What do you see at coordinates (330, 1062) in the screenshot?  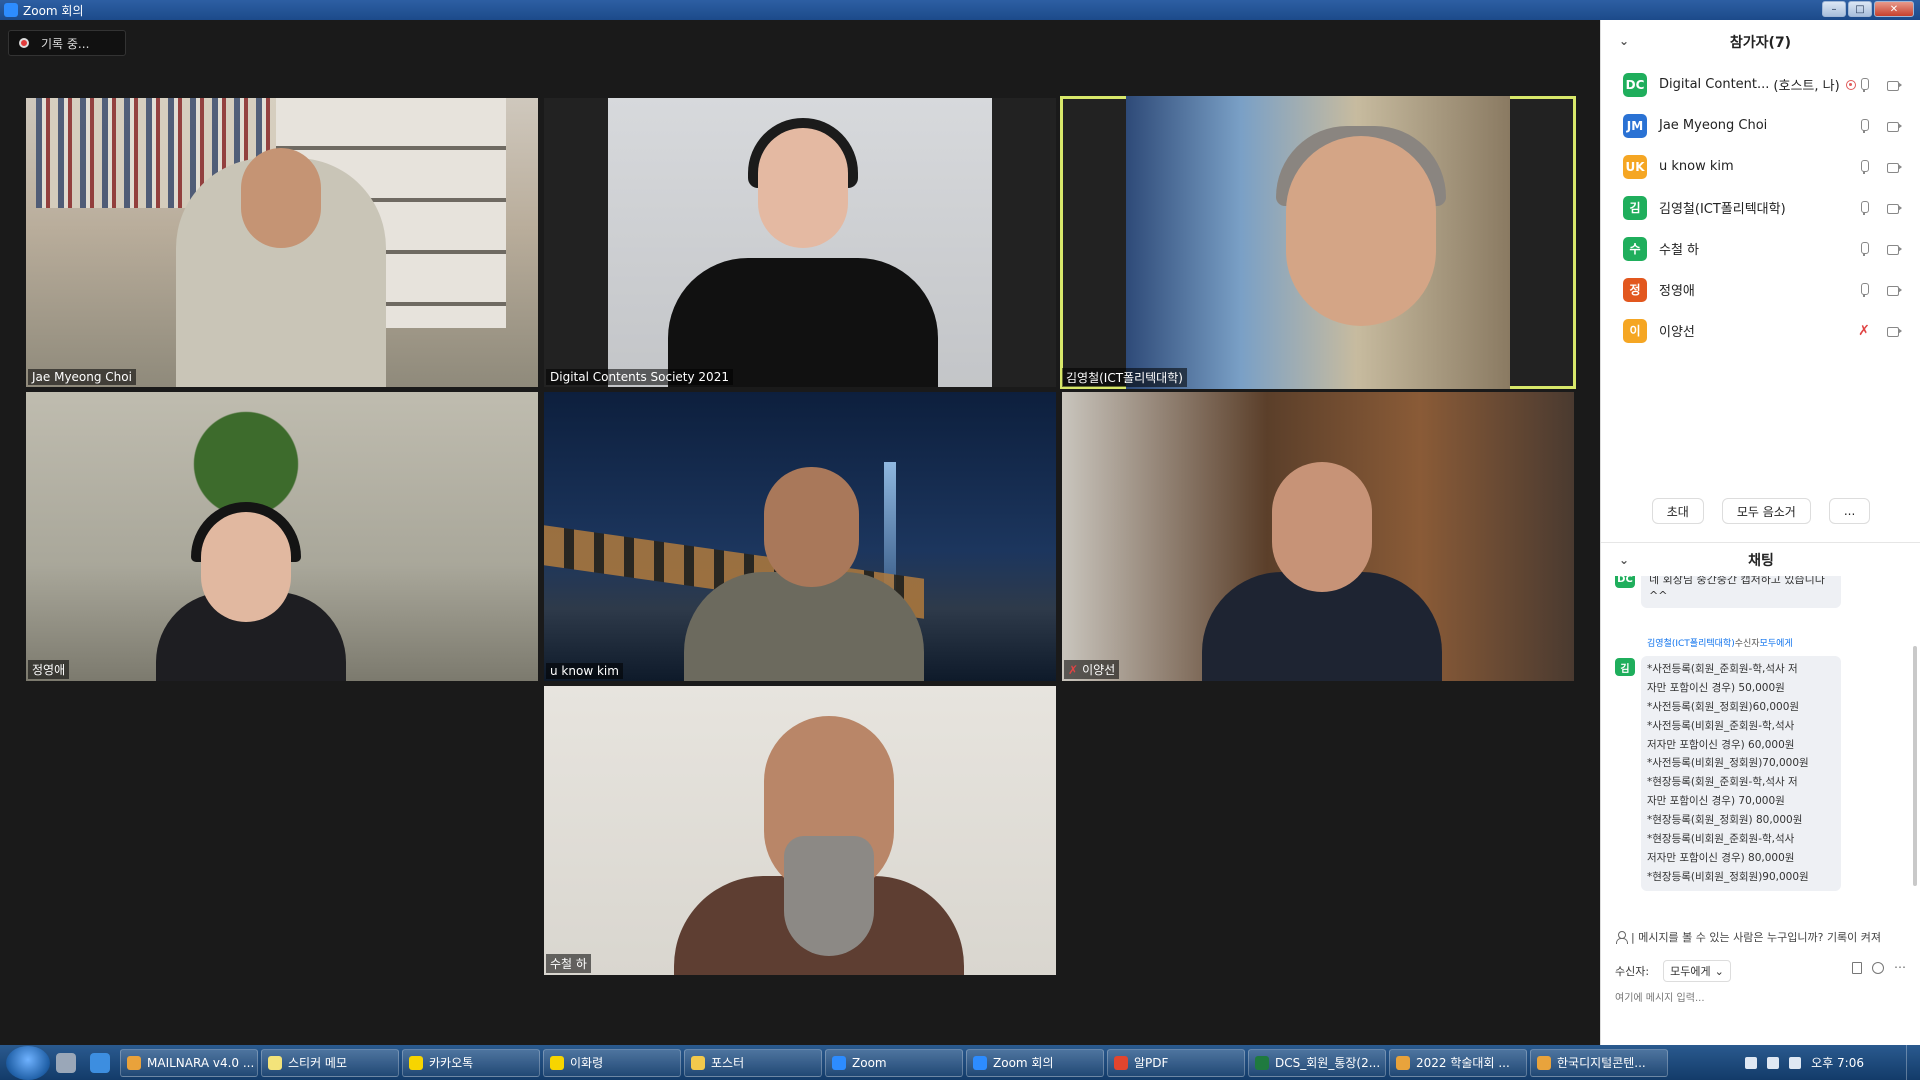 I see `taskbar-item: 스티커 메모` at bounding box center [330, 1062].